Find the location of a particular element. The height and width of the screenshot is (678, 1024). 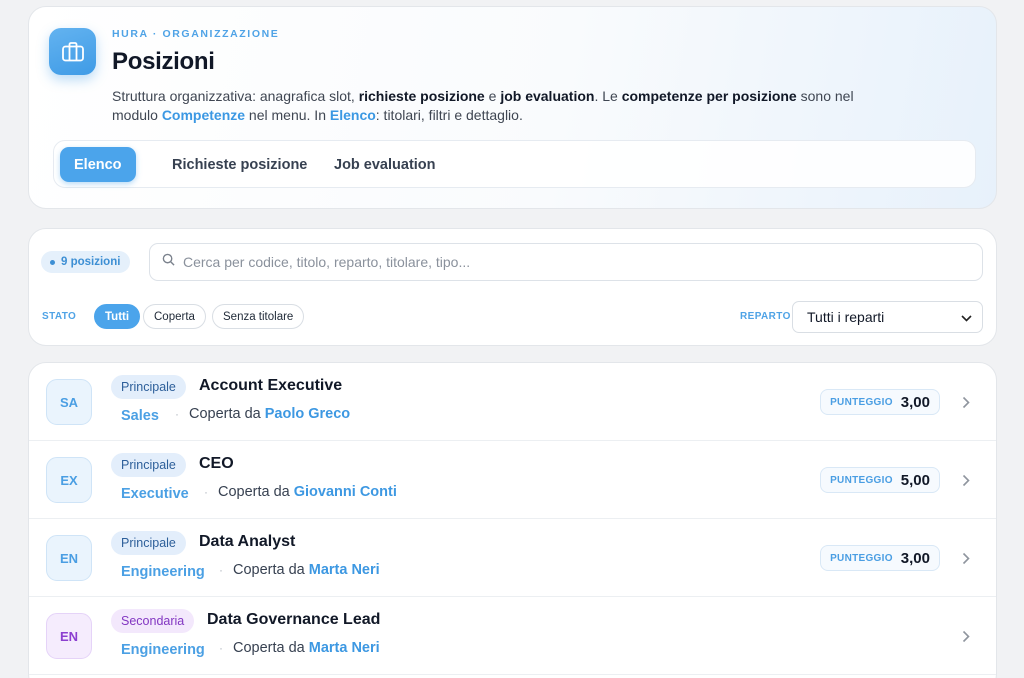

search-box is located at coordinates (566, 262).